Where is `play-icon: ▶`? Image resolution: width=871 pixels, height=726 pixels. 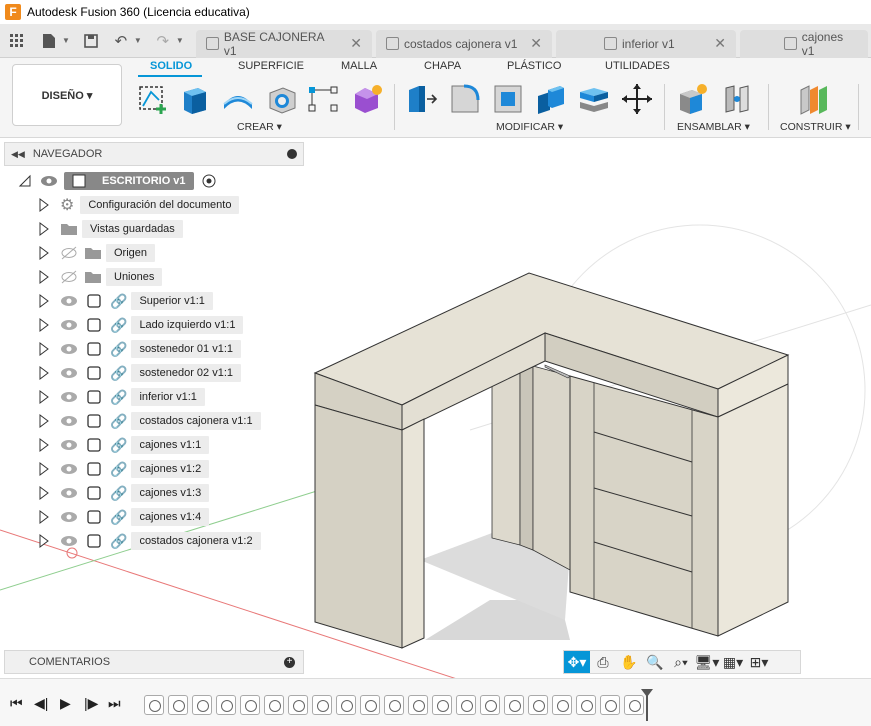 play-icon: ▶ is located at coordinates (65, 703).